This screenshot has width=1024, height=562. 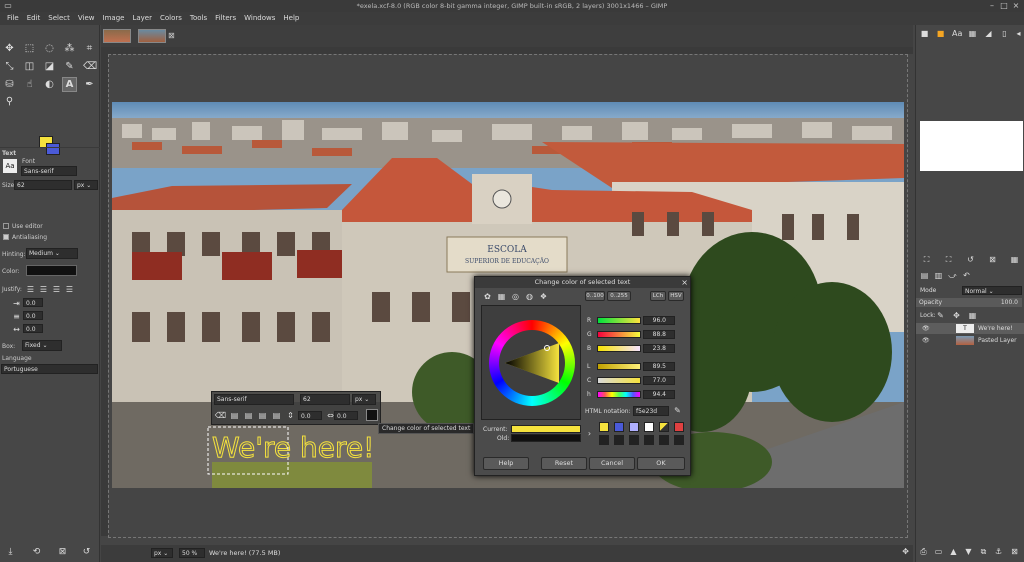 I want to click on color-wheel-panel, so click(x=531, y=362).